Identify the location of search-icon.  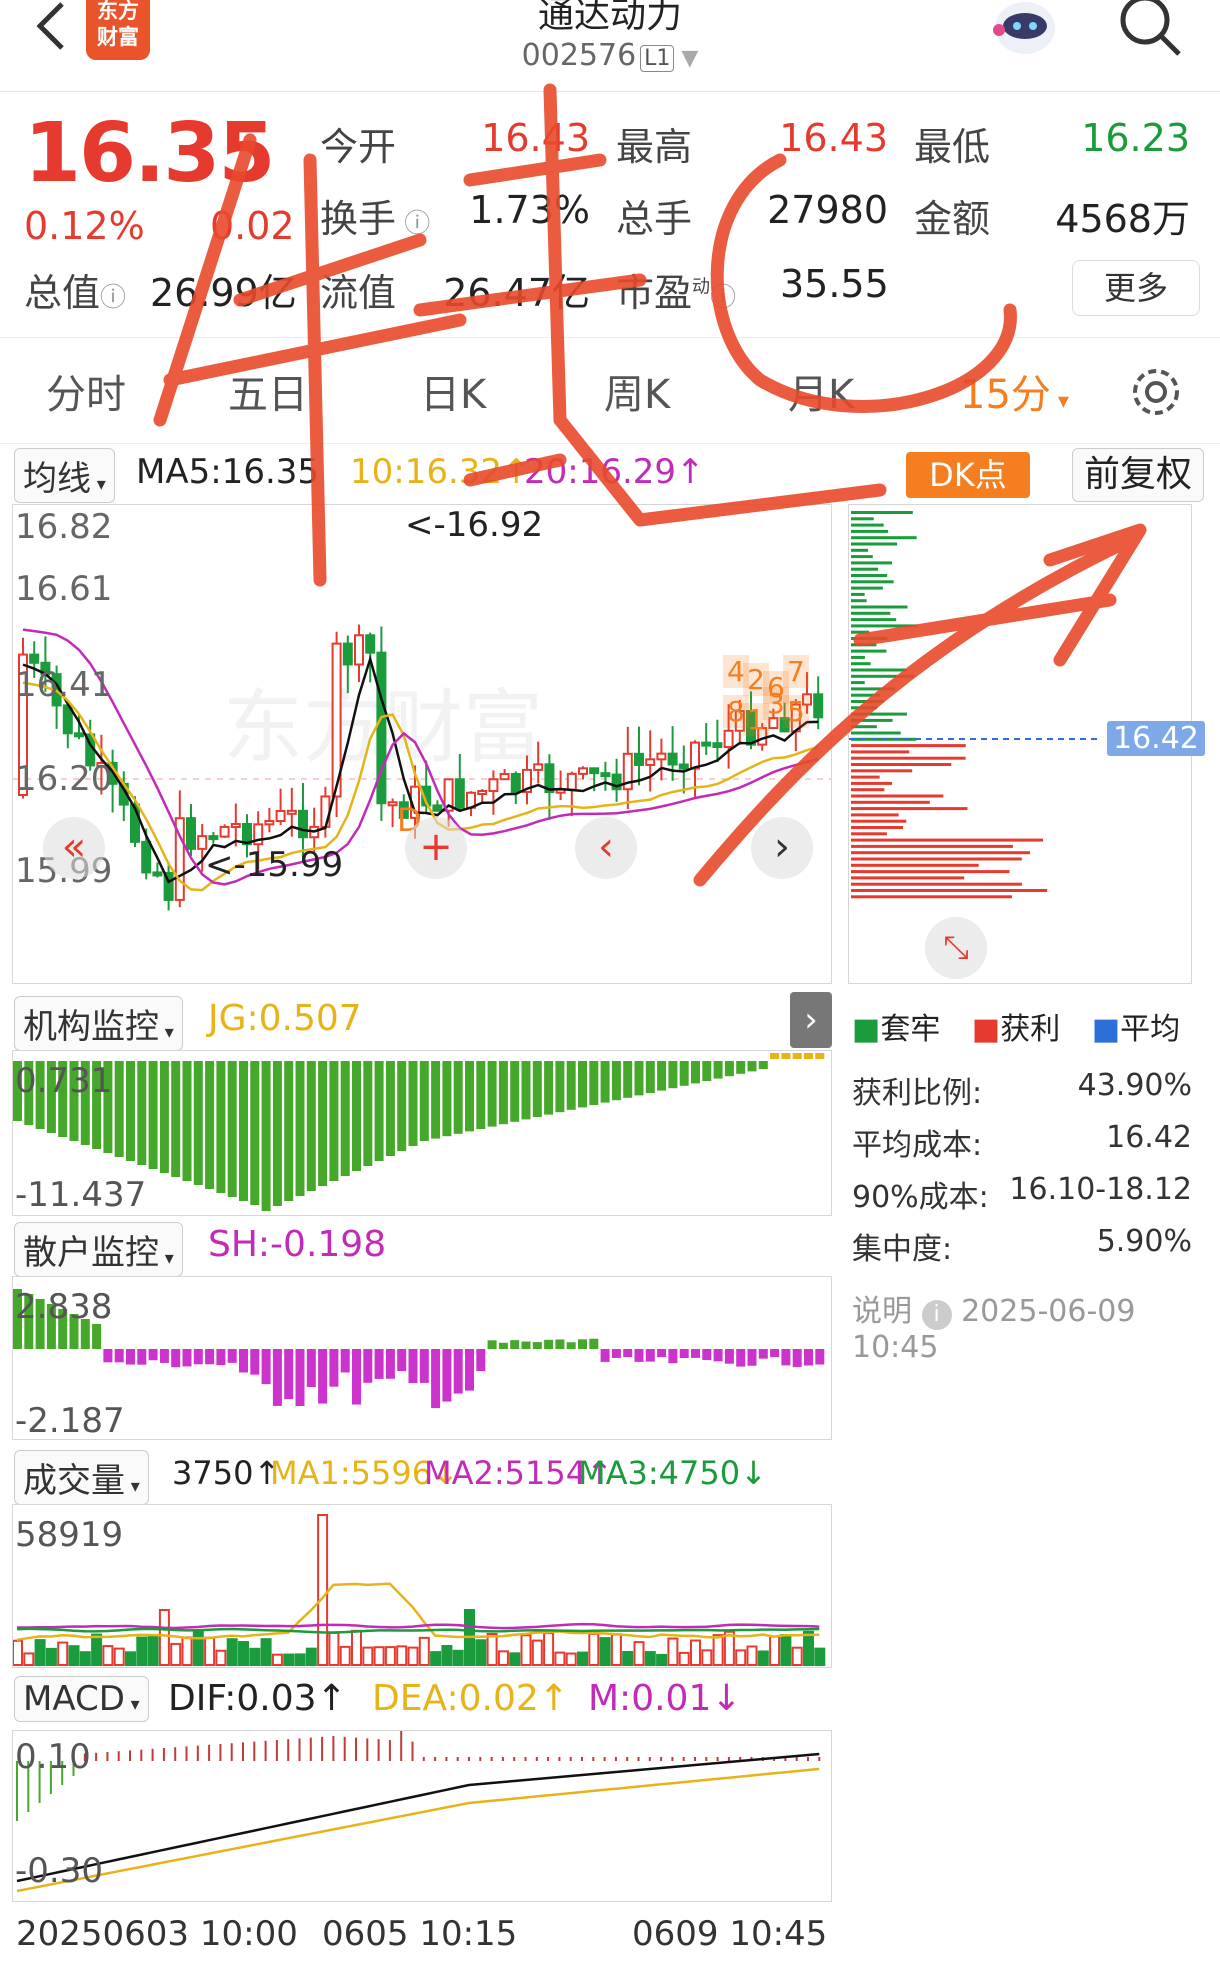
(1150, 30).